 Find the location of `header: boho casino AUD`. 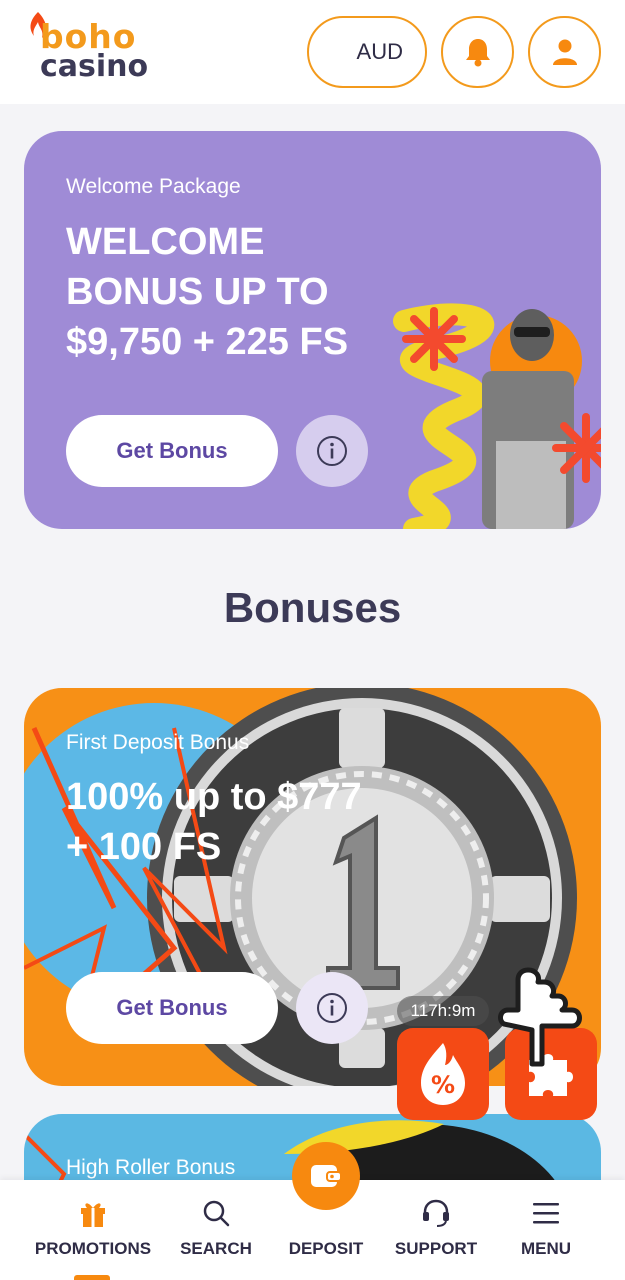

header: boho casino AUD is located at coordinates (312, 52).